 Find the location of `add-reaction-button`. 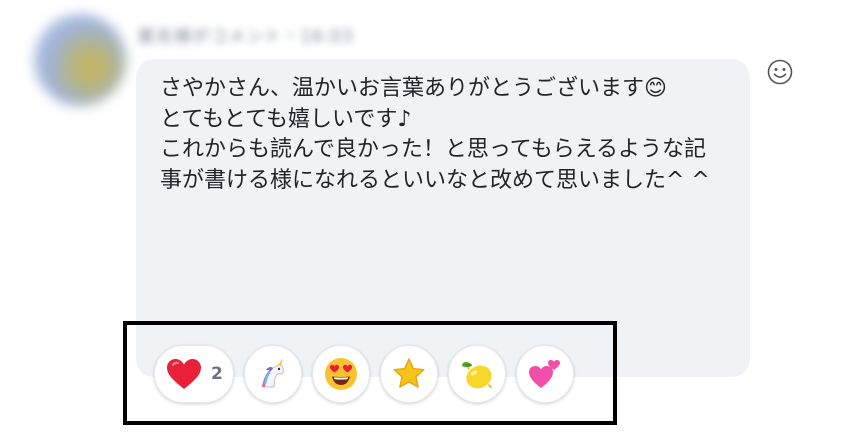

add-reaction-button is located at coordinates (780, 72).